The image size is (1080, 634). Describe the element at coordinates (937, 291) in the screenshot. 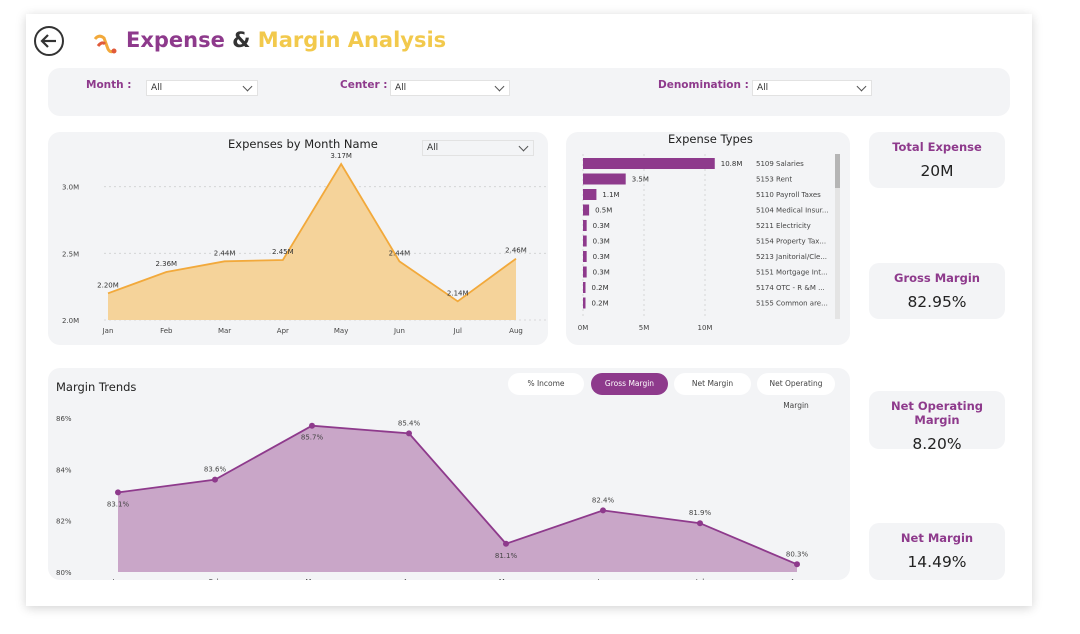

I see `kpi-gross-margin: Gross Margin 82.95%` at that location.